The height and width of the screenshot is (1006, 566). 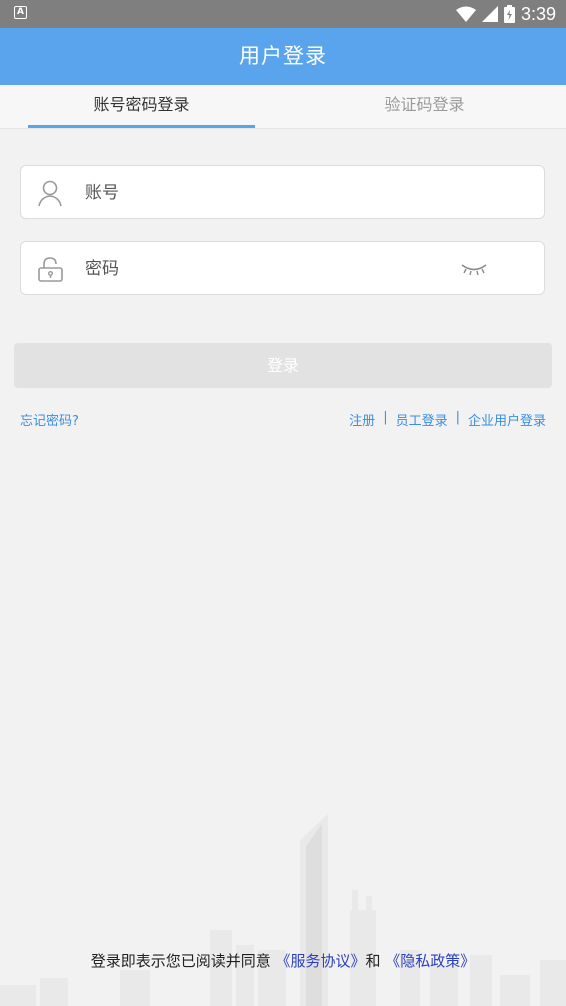 I want to click on password-input, so click(x=265, y=269).